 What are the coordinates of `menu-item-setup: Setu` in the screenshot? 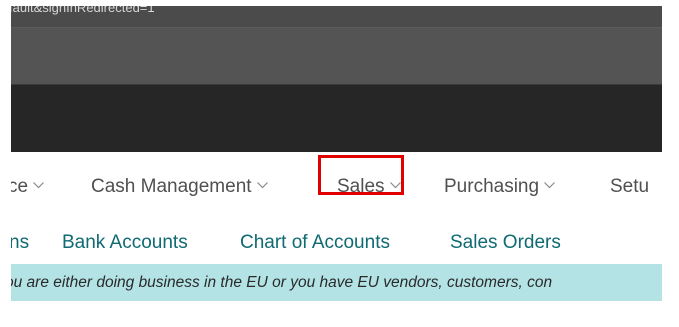 It's located at (629, 187).